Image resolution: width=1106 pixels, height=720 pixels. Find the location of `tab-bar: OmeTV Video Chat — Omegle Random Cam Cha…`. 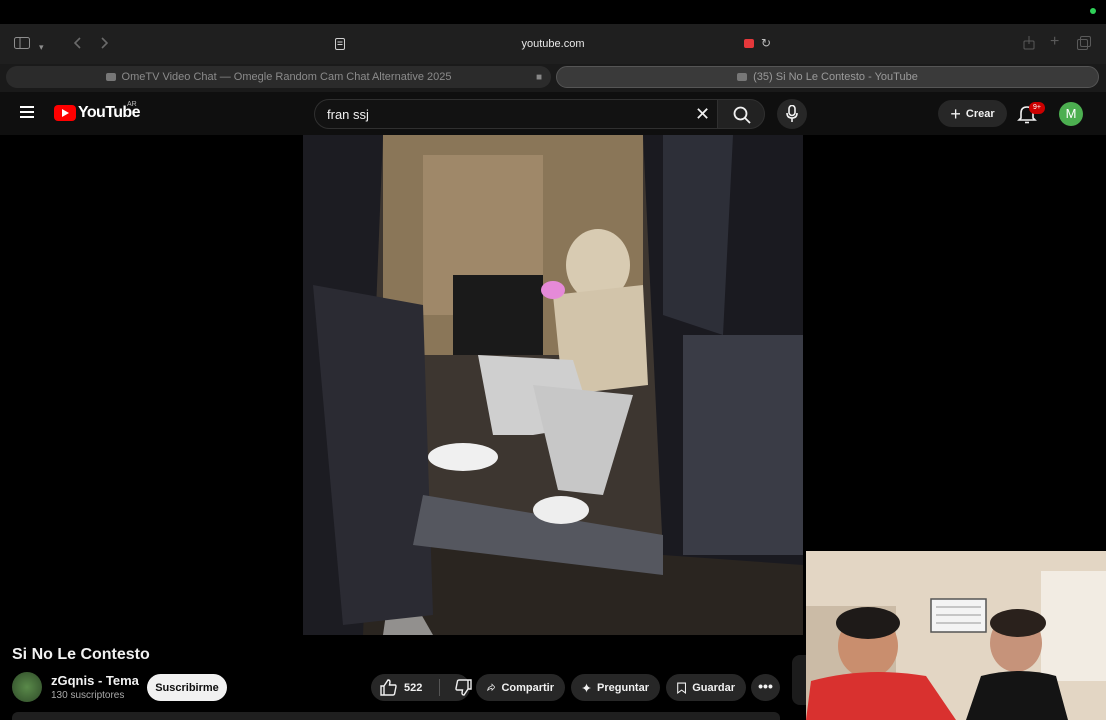

tab-bar: OmeTV Video Chat — Omegle Random Cam Cha… is located at coordinates (553, 78).